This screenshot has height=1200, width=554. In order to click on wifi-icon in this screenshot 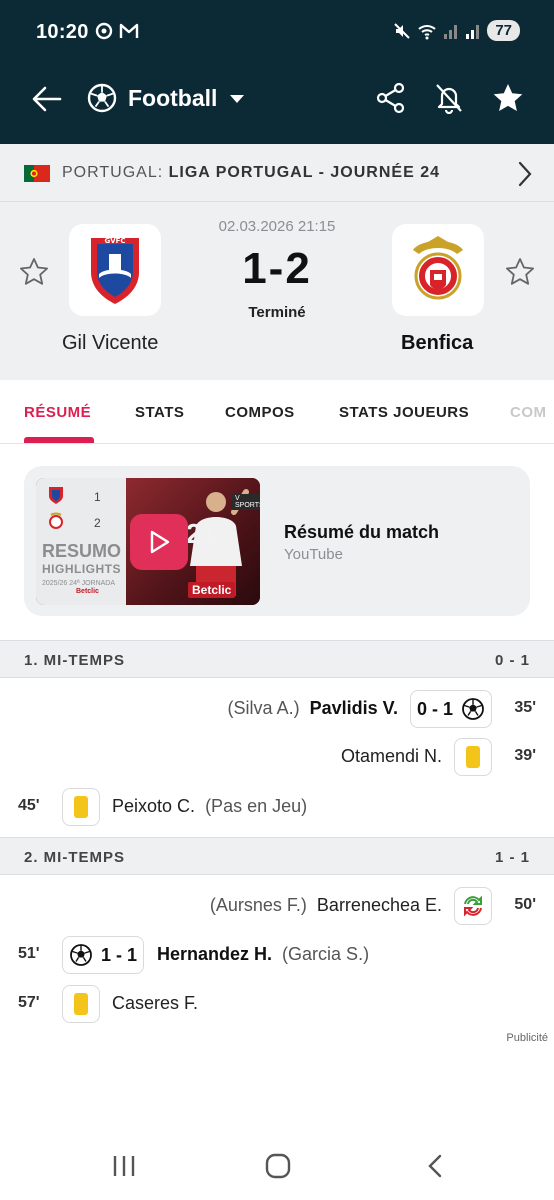, I will do `click(427, 31)`.